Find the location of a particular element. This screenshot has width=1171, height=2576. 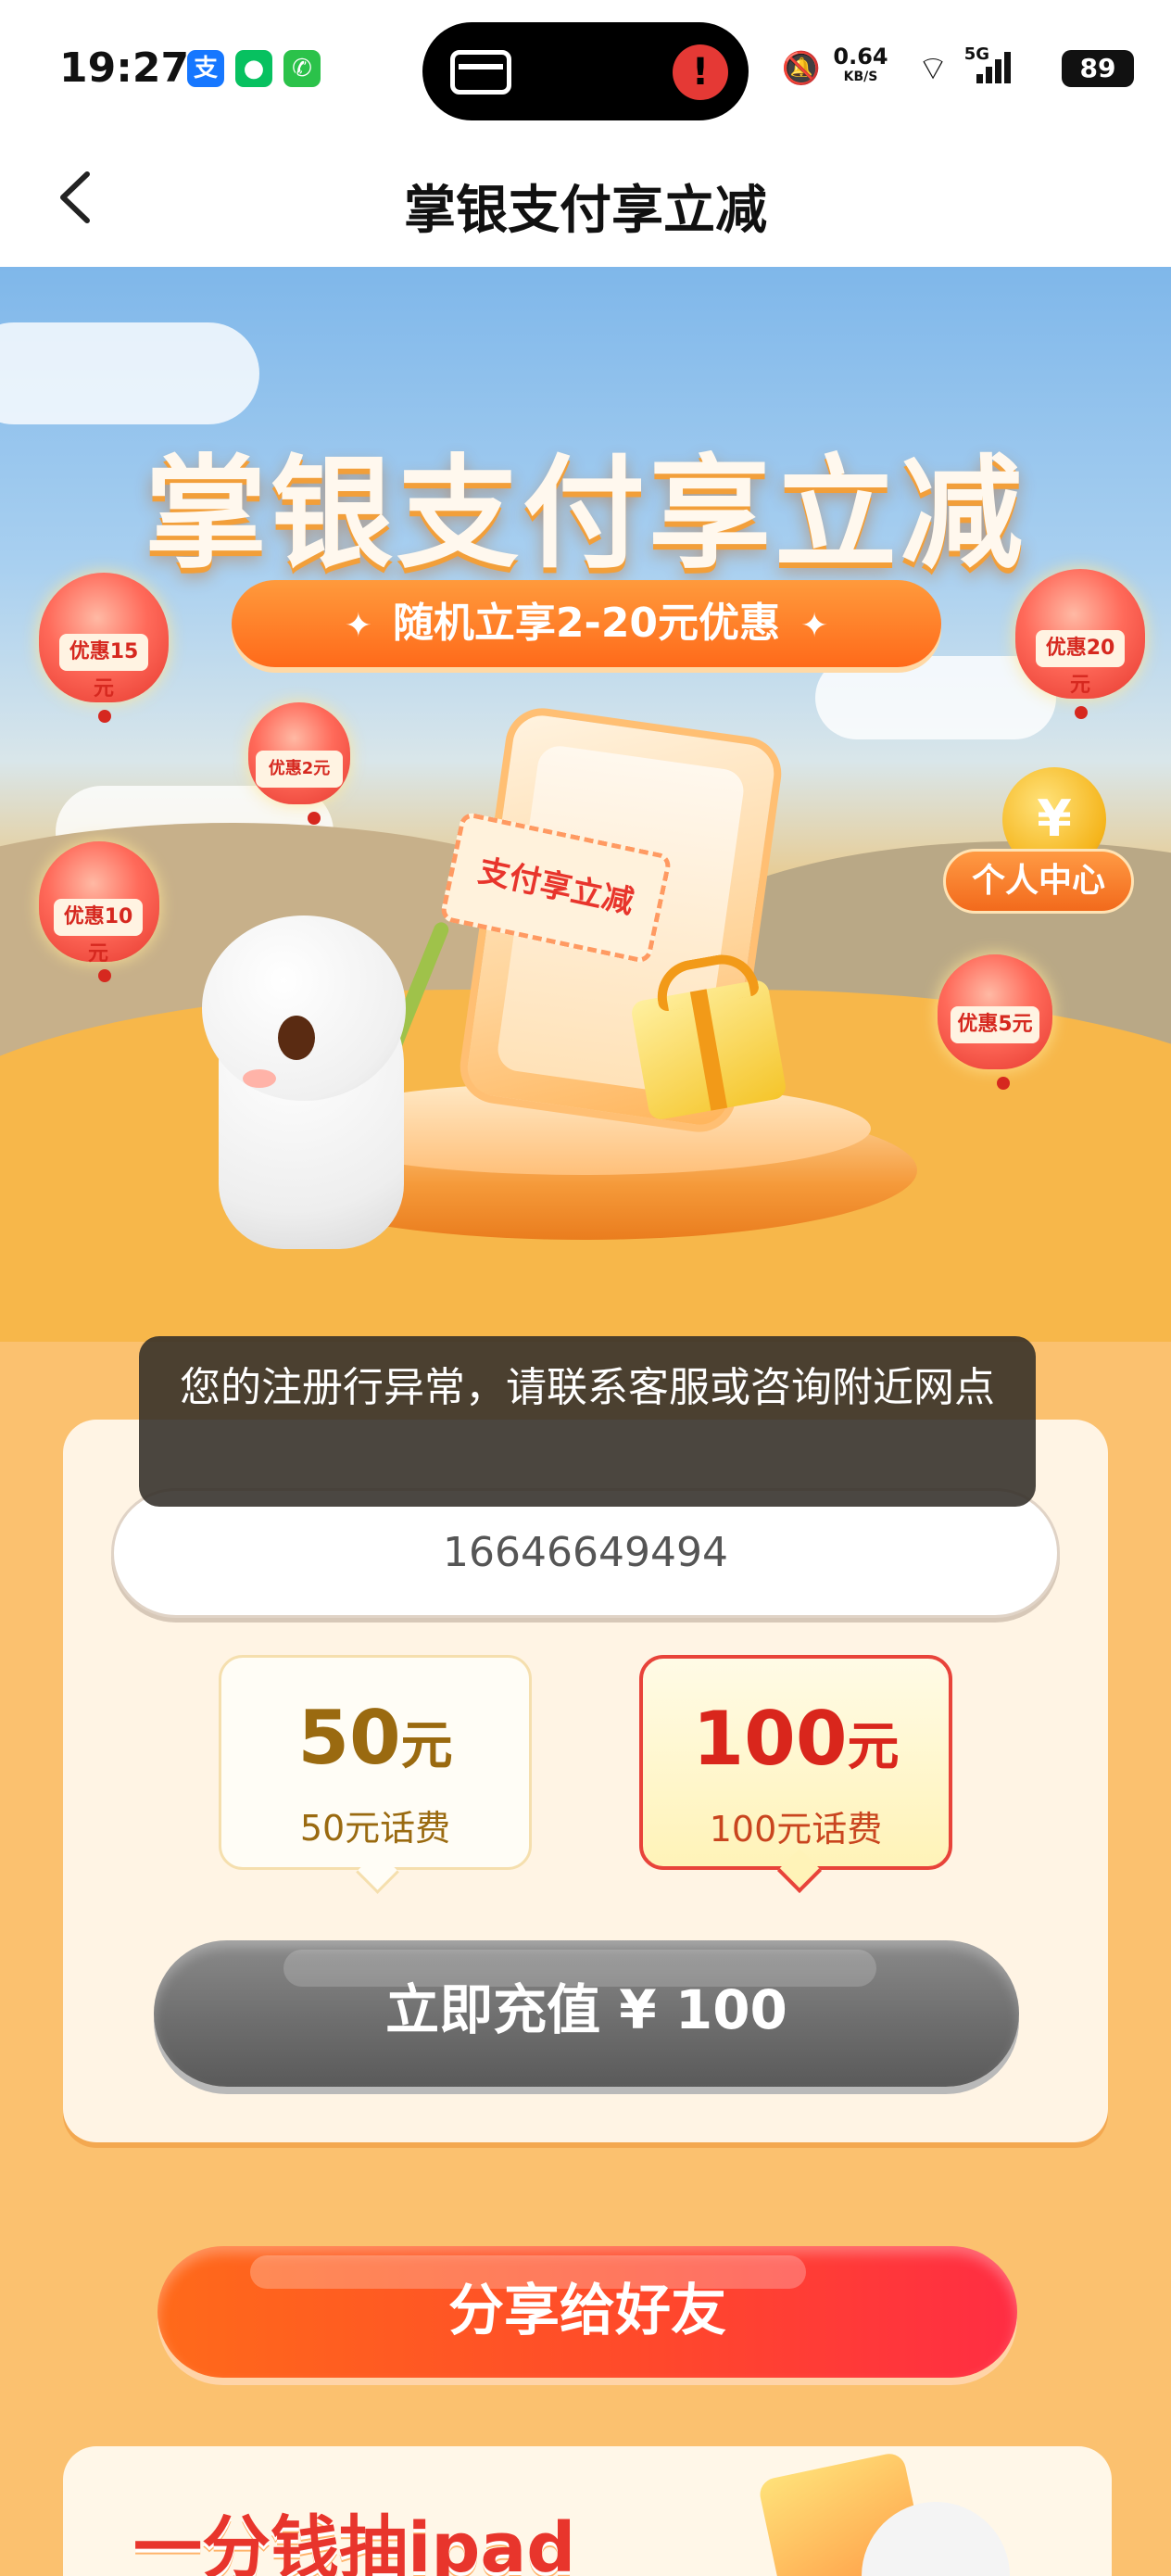

lantern-label: 优惠20元 is located at coordinates (1081, 664).